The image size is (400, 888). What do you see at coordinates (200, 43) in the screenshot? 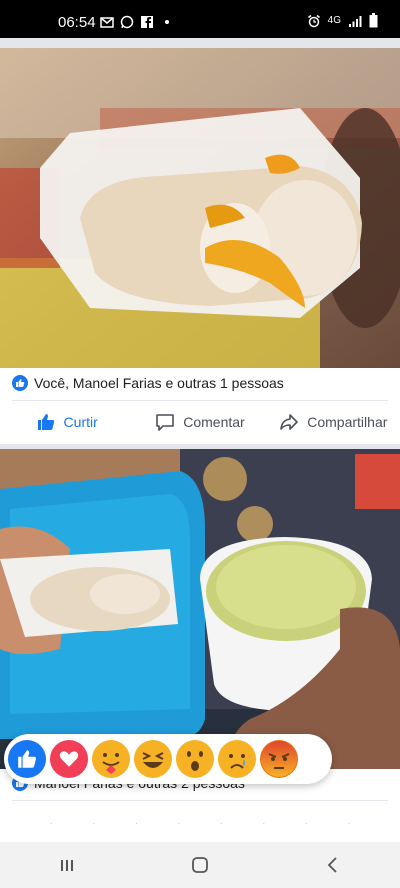
I see `feed-separator` at bounding box center [200, 43].